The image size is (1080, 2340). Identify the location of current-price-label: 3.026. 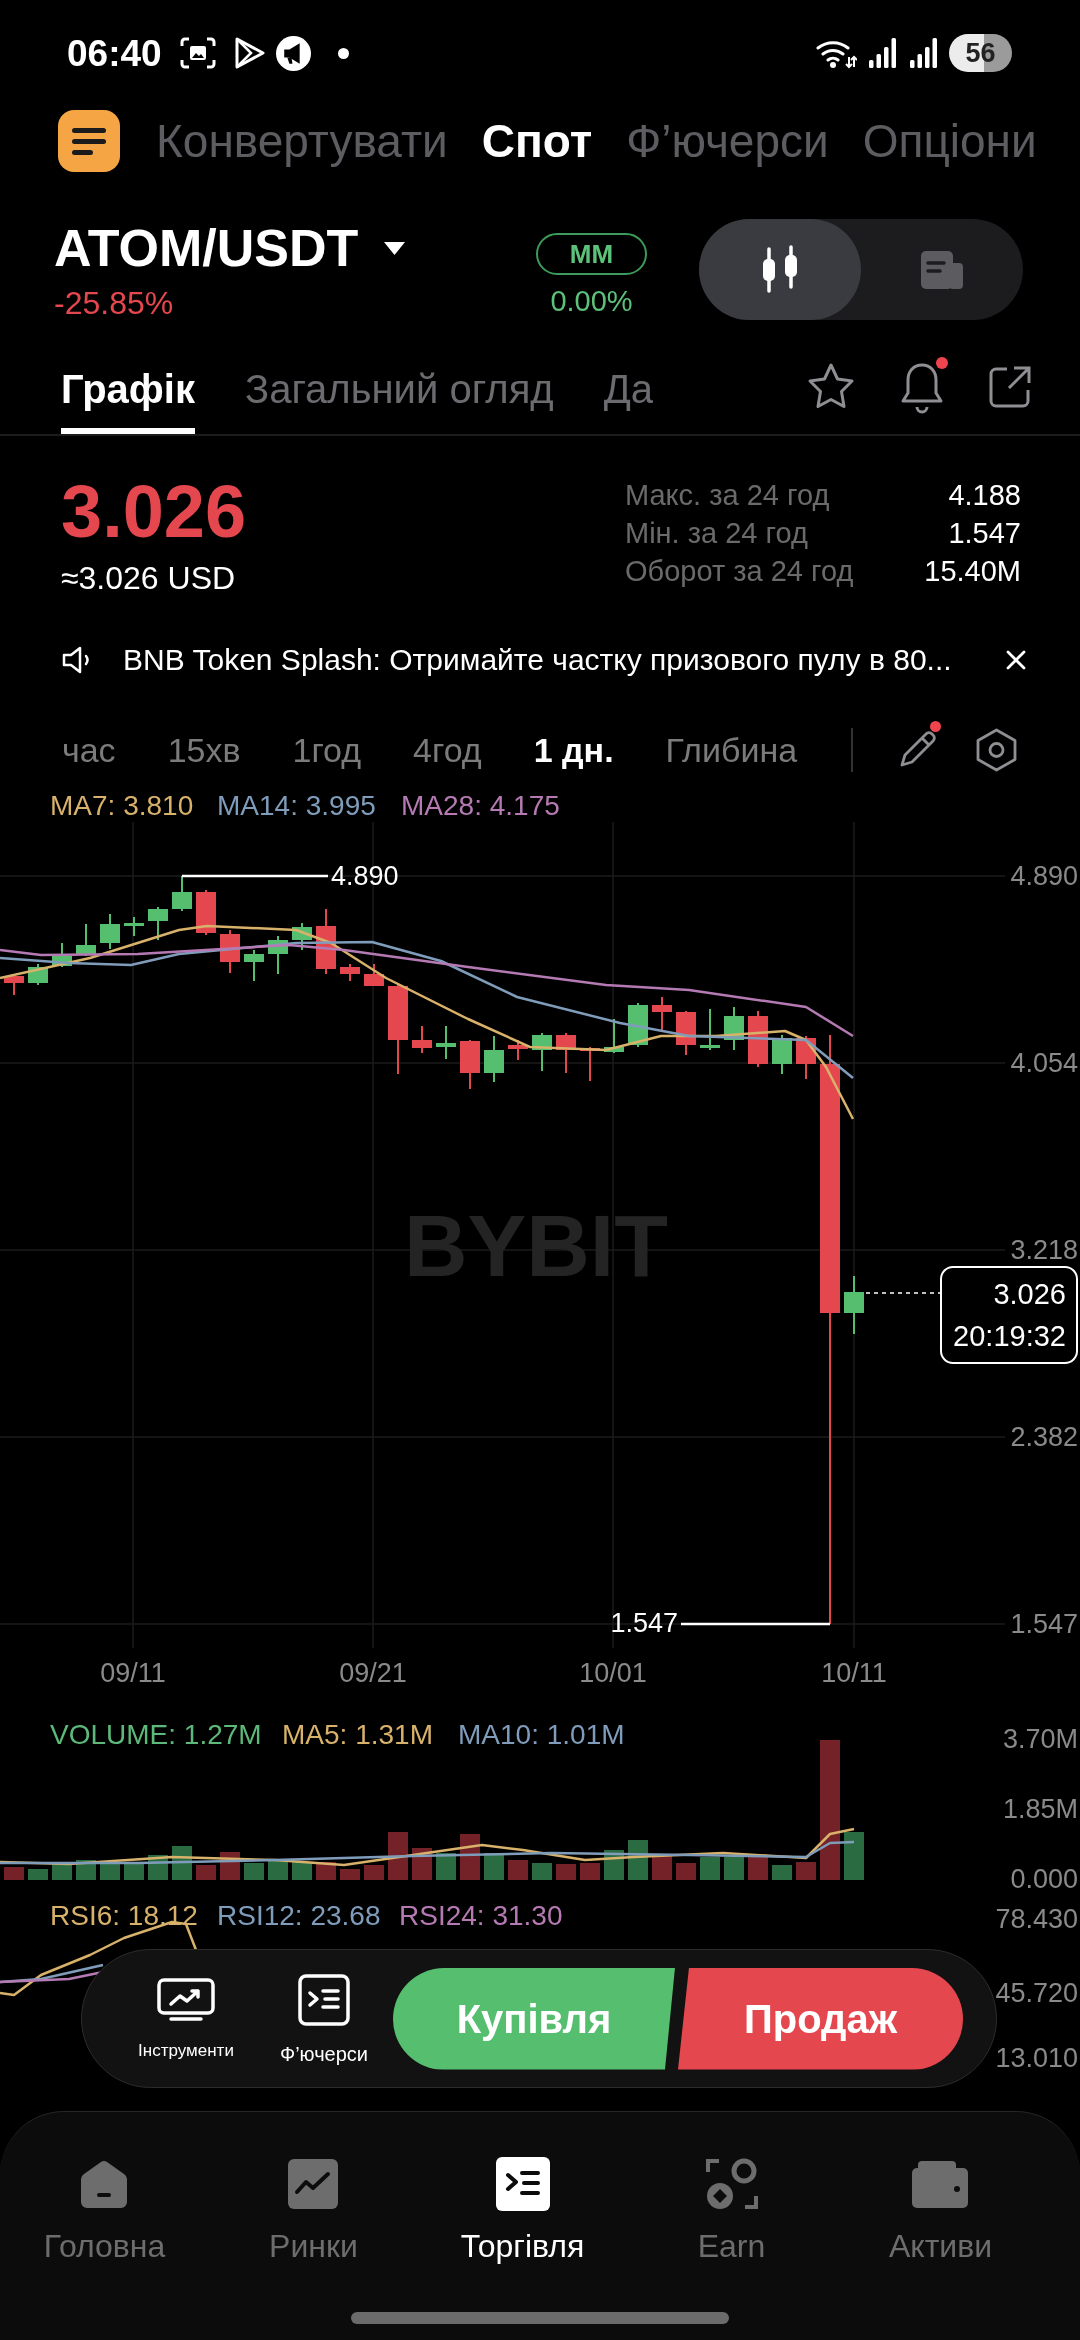
(1029, 1294).